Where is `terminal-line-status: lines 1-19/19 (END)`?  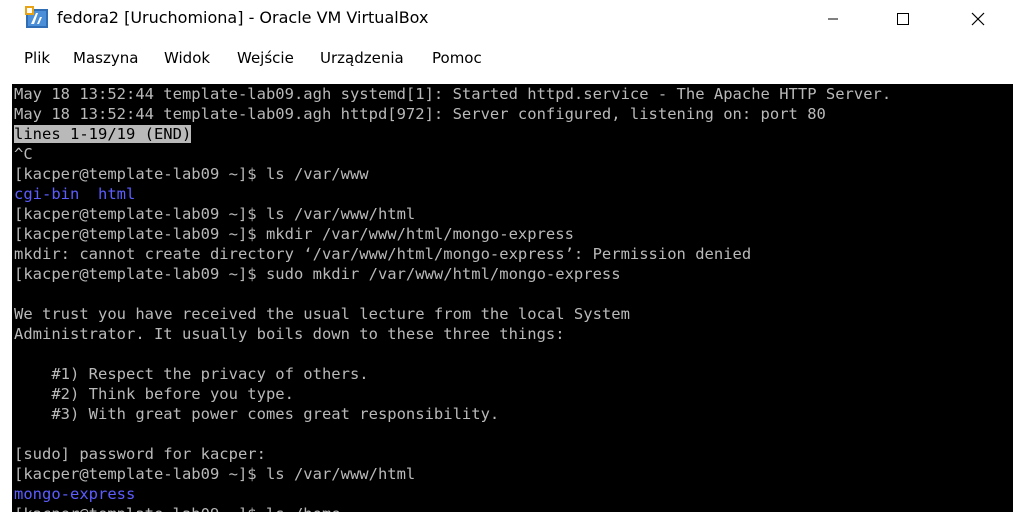
terminal-line-status: lines 1-19/19 (END) is located at coordinates (103, 134).